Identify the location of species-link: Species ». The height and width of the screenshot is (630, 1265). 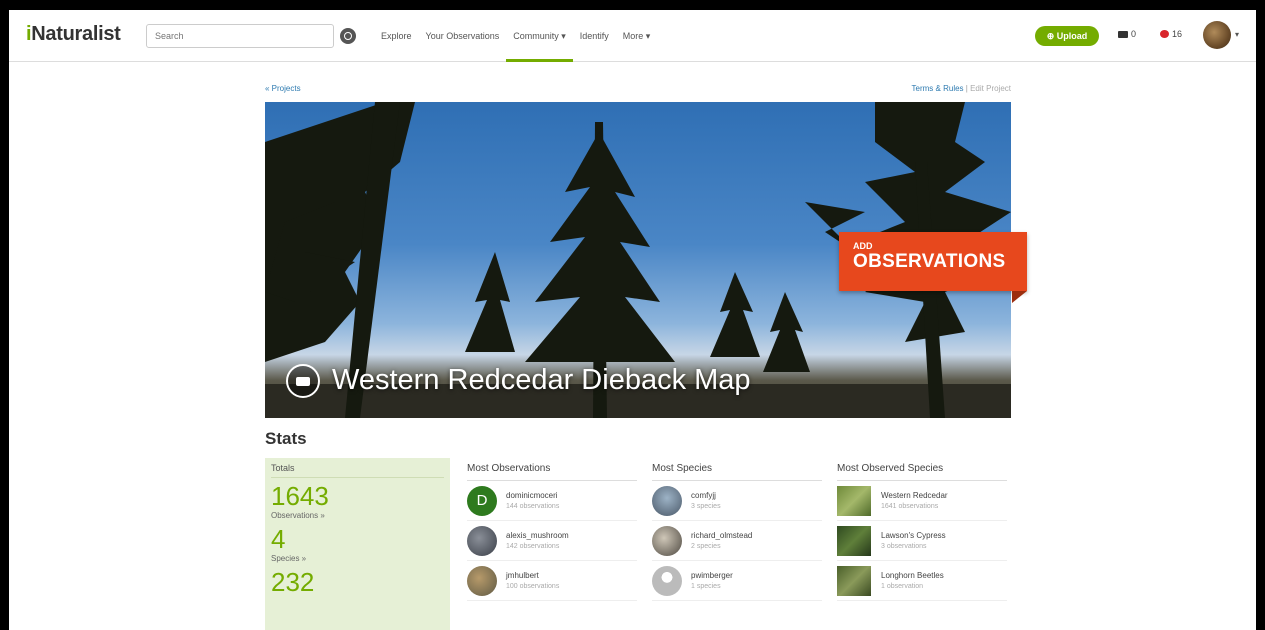
(357, 558).